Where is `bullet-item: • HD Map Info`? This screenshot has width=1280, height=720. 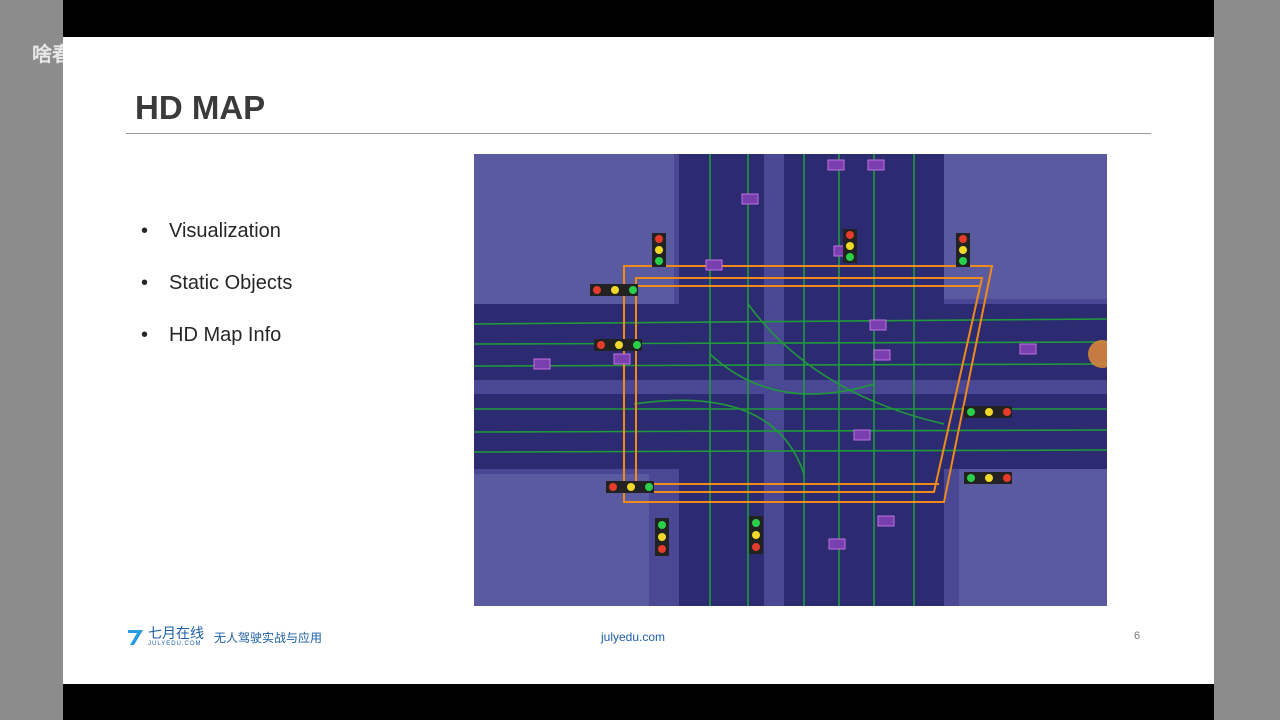
bullet-item: • HD Map Info is located at coordinates (211, 335).